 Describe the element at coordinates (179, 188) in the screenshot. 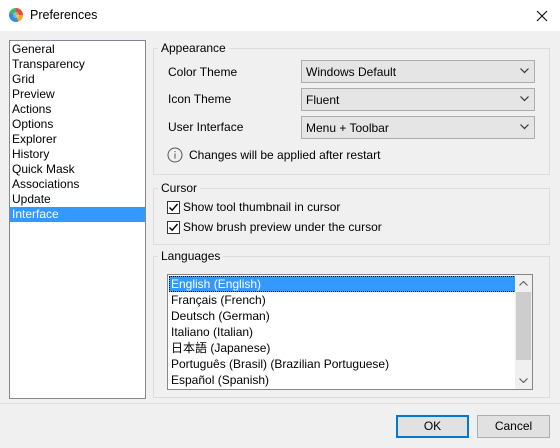

I see `cursor-group-title: Cursor` at that location.